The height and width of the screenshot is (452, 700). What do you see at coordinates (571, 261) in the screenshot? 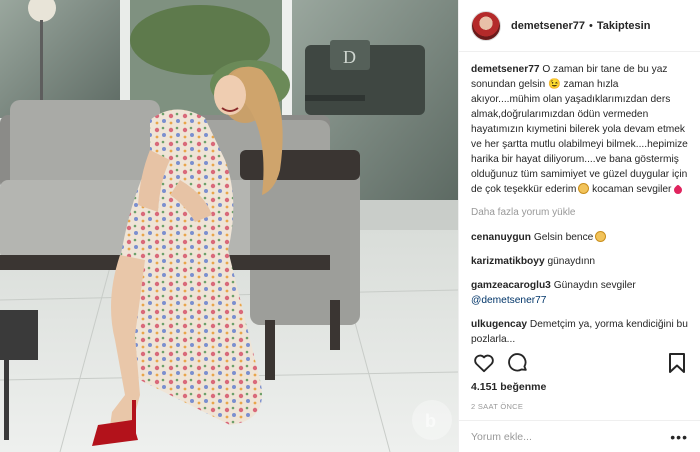
I see `comment-text: günaydınn` at bounding box center [571, 261].